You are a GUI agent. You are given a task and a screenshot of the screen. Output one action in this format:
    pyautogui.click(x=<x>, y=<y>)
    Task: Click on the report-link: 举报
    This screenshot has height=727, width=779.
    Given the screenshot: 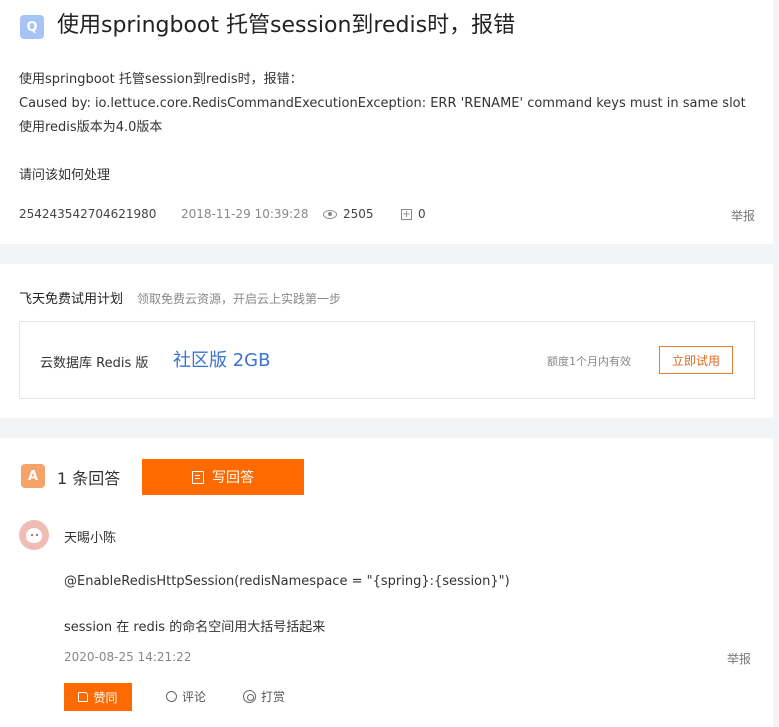 What is the action you would take?
    pyautogui.click(x=743, y=215)
    